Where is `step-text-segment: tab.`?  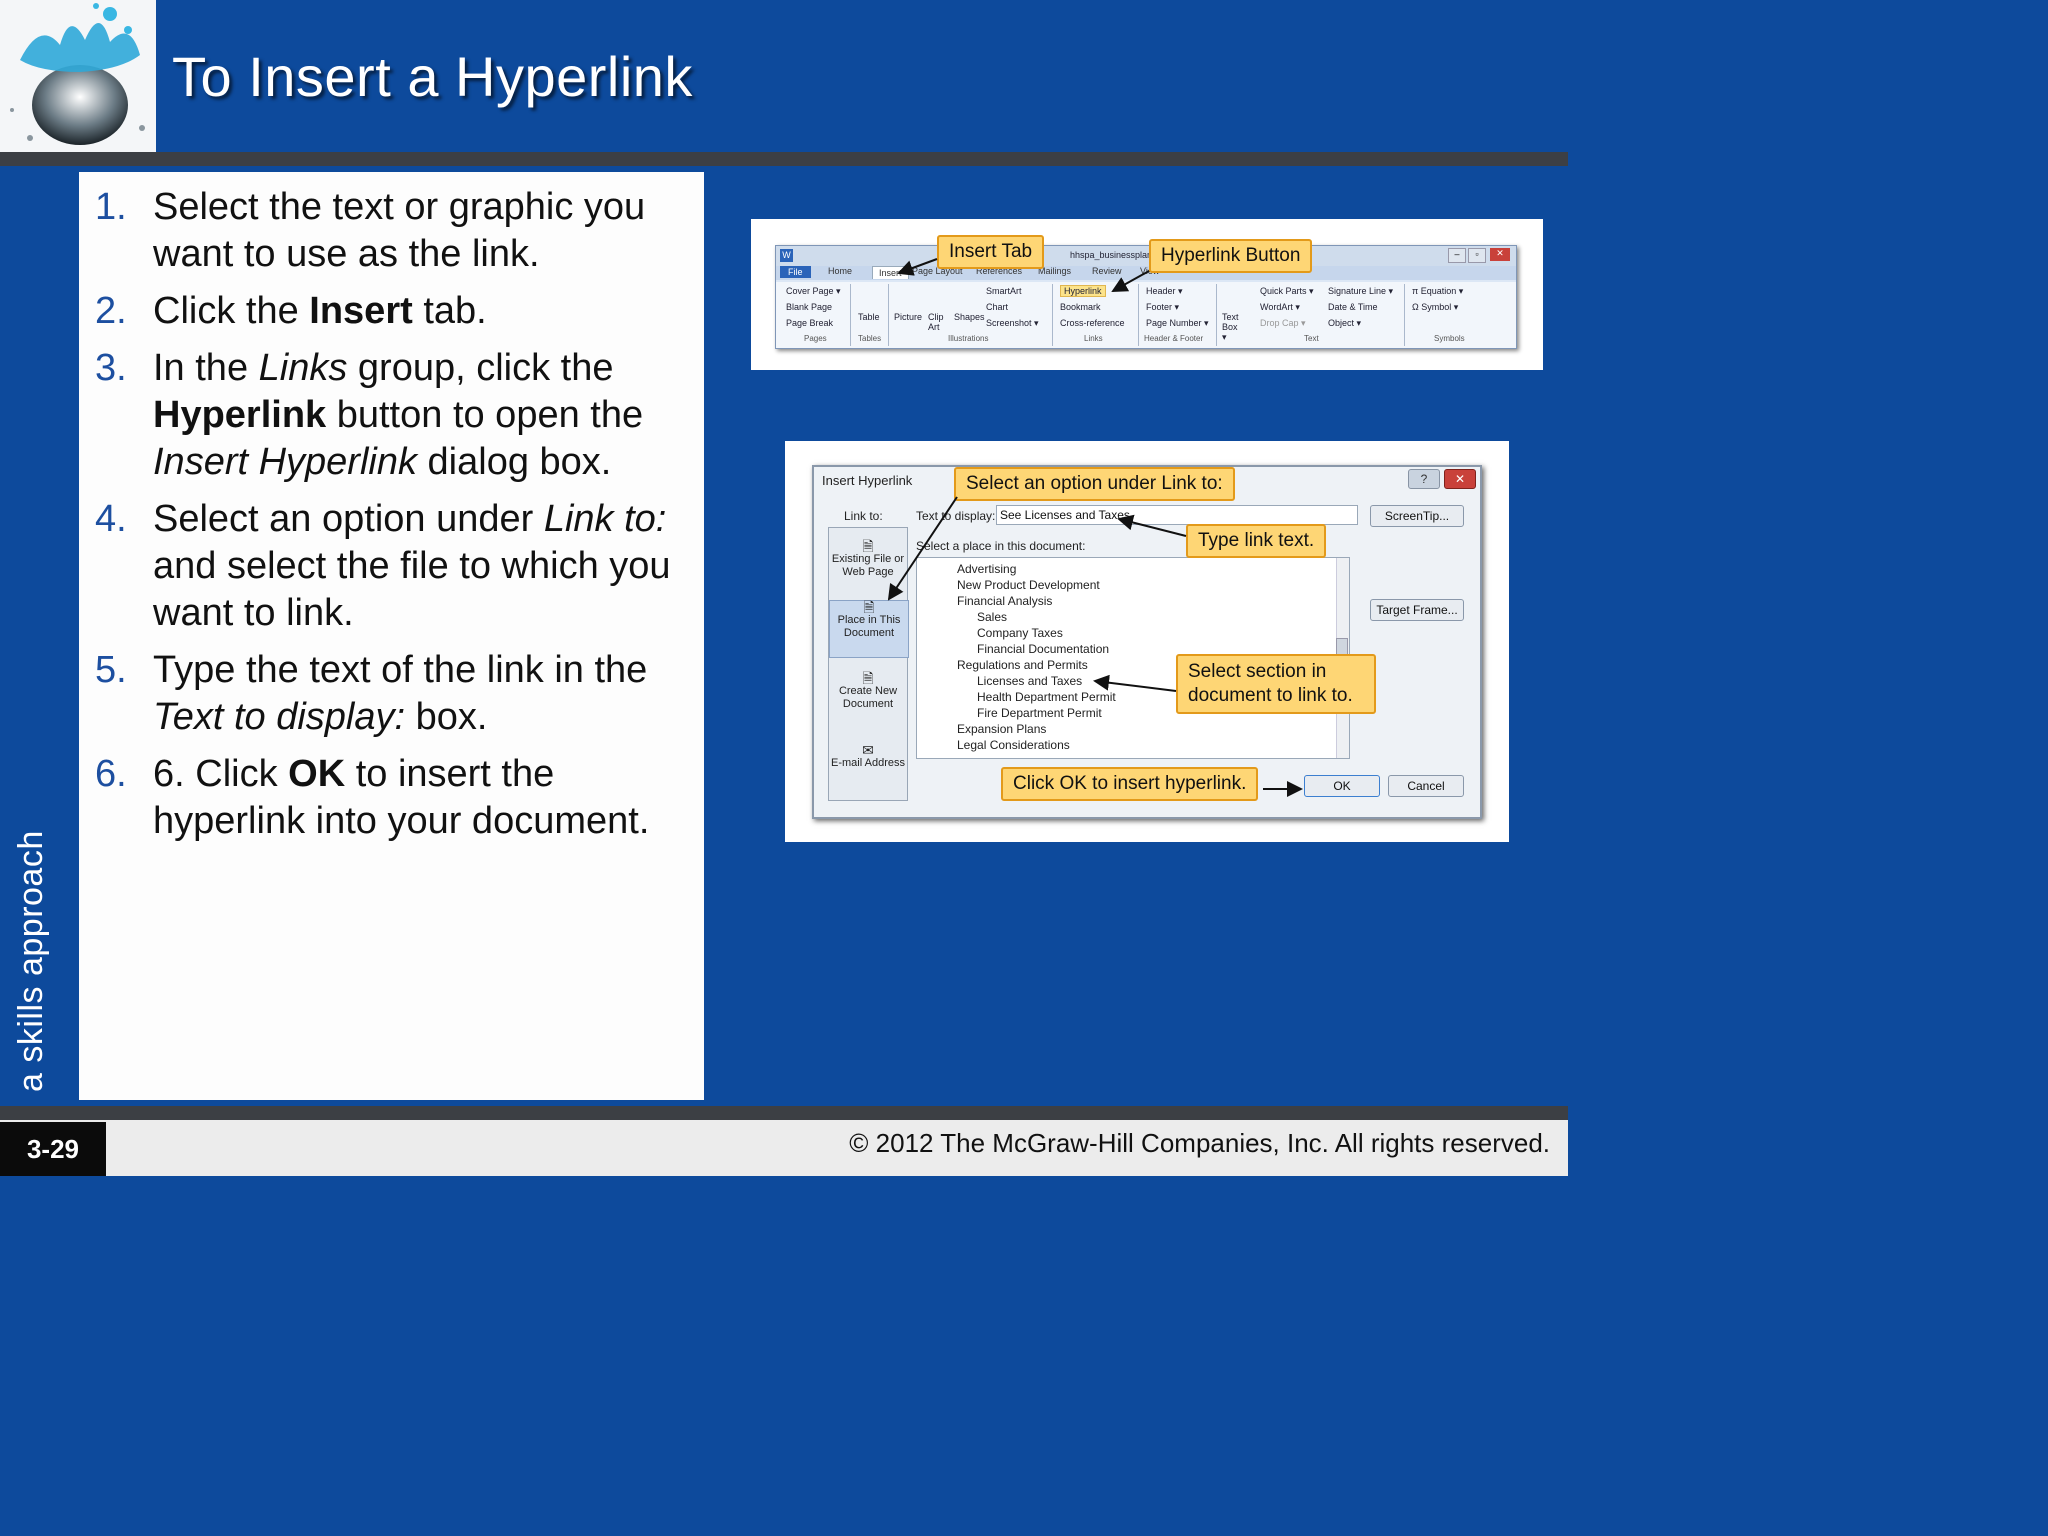
step-text-segment: tab. is located at coordinates (449, 311).